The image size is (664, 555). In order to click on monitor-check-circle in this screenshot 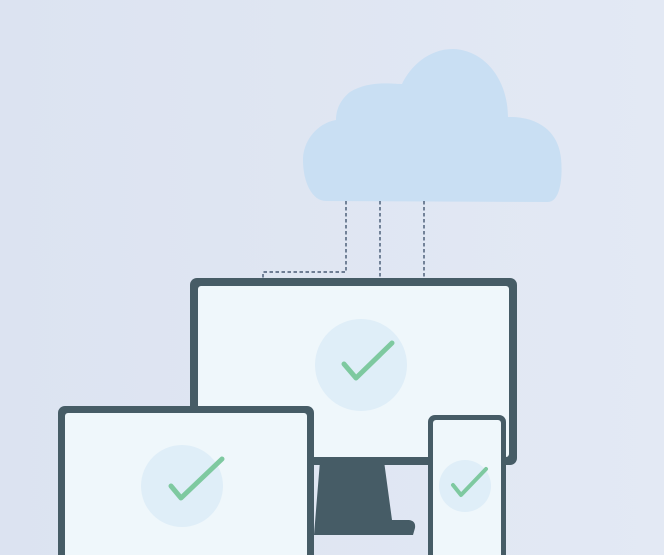, I will do `click(361, 365)`.